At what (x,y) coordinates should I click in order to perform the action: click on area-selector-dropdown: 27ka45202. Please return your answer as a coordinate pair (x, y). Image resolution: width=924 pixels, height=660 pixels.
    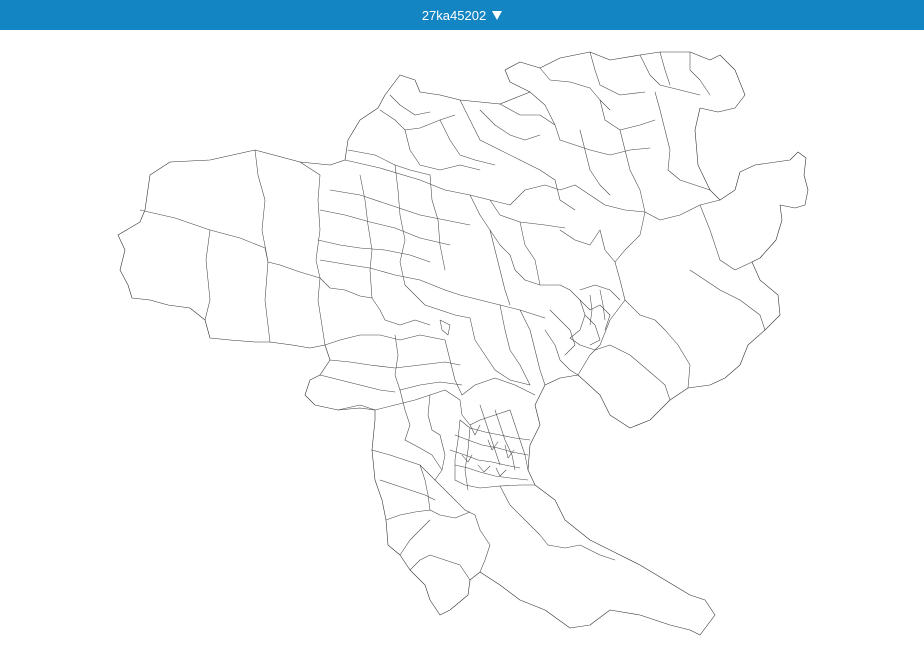
    Looking at the image, I should click on (462, 15).